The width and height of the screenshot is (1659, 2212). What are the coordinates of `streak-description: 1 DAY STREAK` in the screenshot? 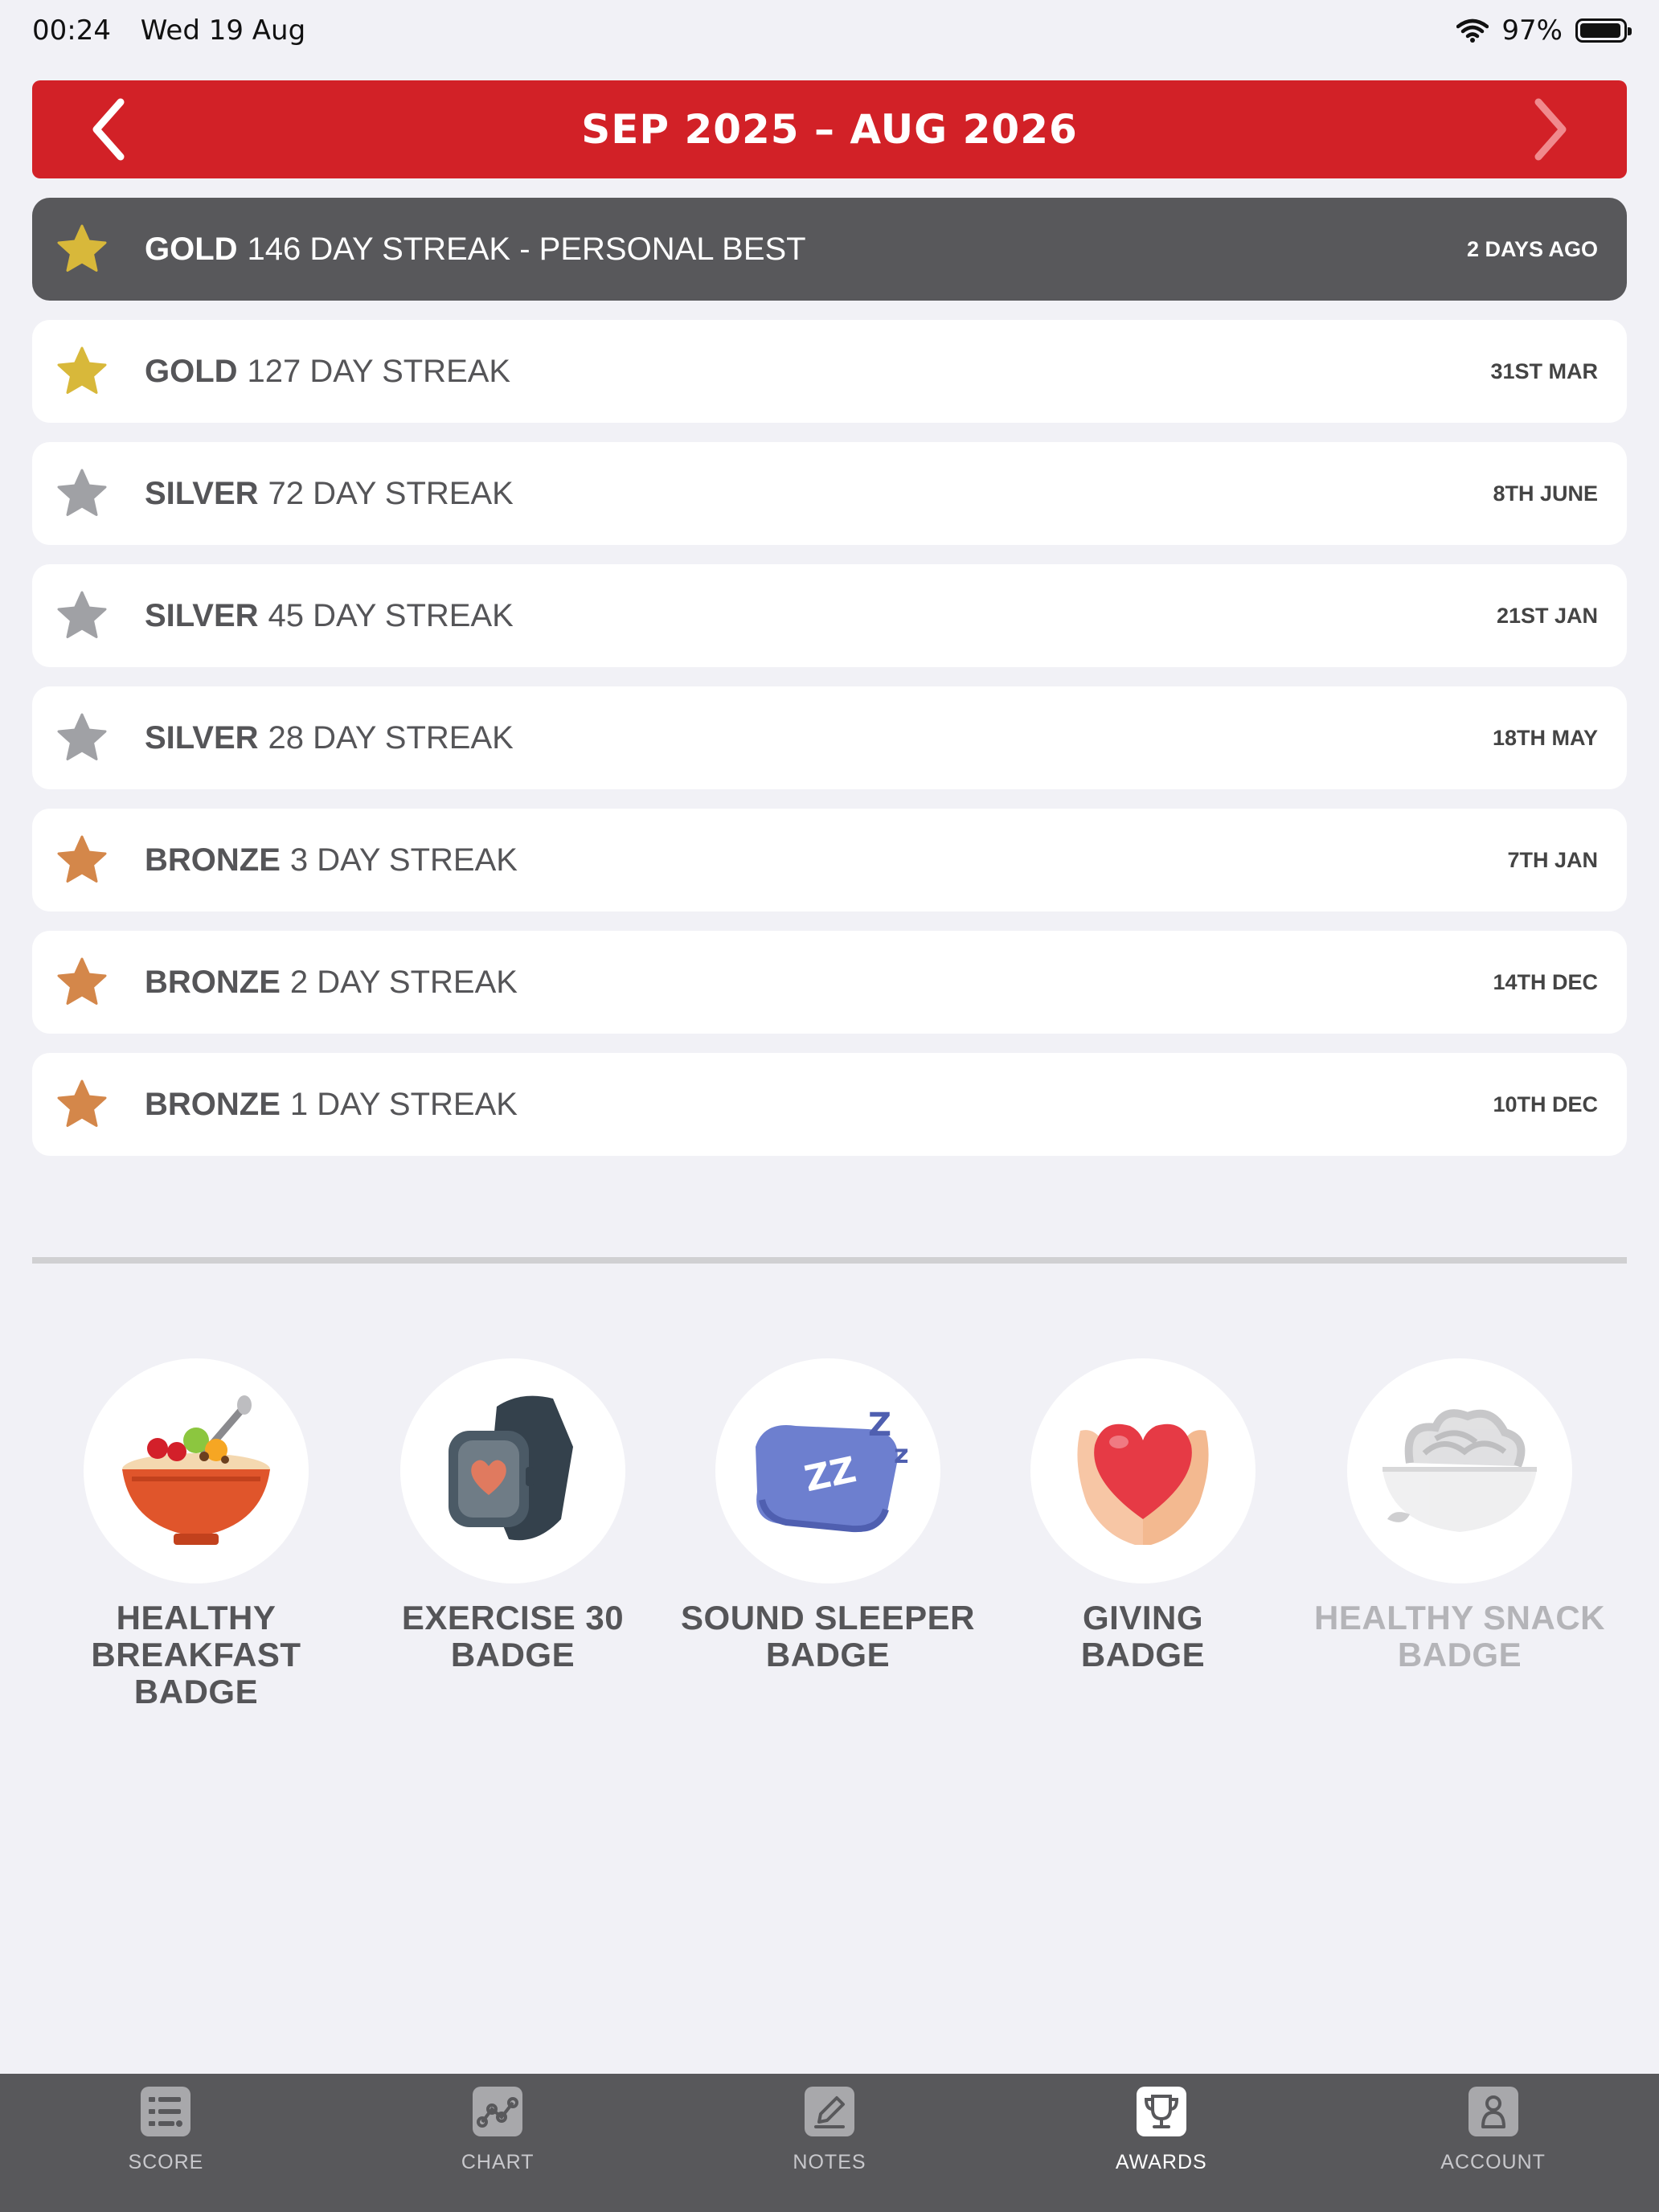 It's located at (403, 1104).